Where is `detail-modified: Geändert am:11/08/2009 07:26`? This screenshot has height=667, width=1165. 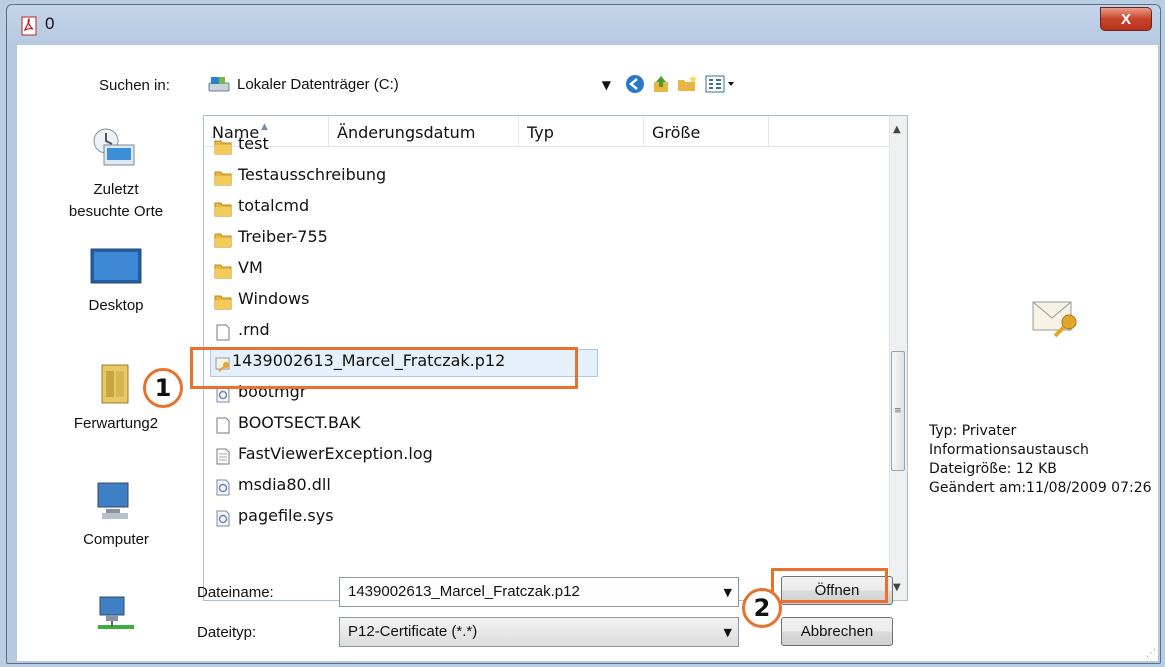
detail-modified: Geändert am:11/08/2009 07:26 is located at coordinates (1040, 488).